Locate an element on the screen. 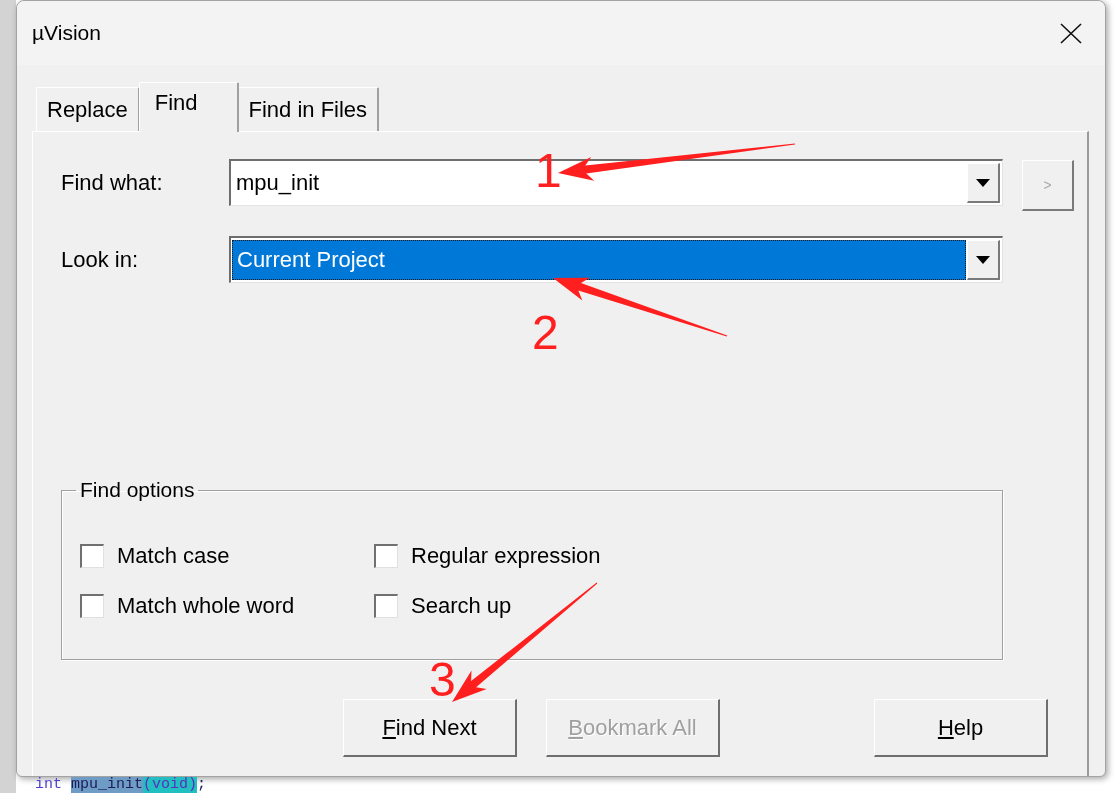 Image resolution: width=1119 pixels, height=793 pixels. field-label: Find what: is located at coordinates (112, 182).